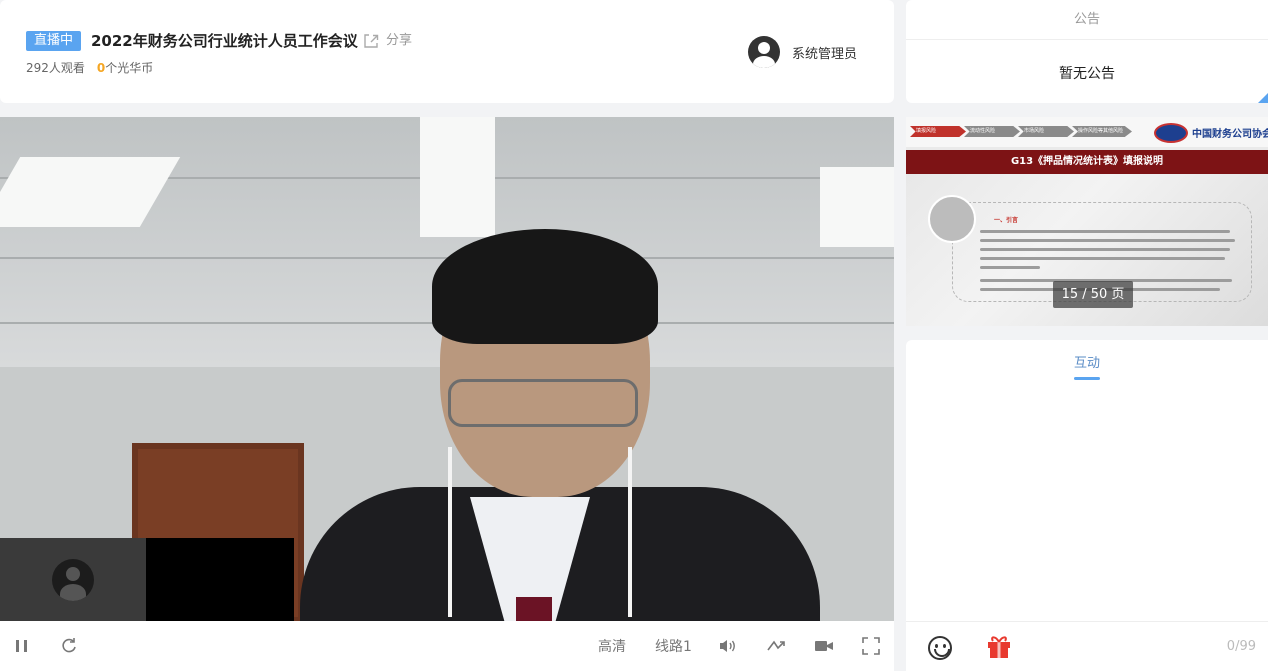 This screenshot has width=1268, height=671. I want to click on slide-title: G13《押品情况统计表》填报说明, so click(1087, 162).